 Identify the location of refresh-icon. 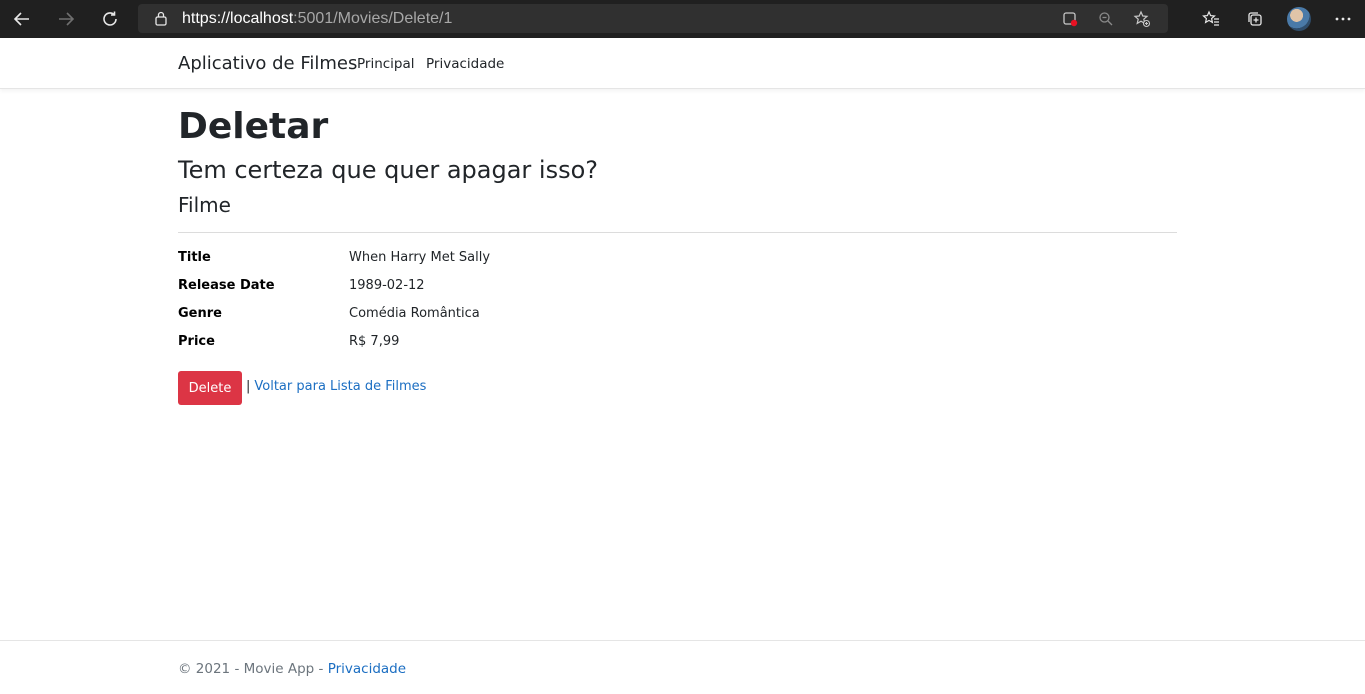
(110, 19).